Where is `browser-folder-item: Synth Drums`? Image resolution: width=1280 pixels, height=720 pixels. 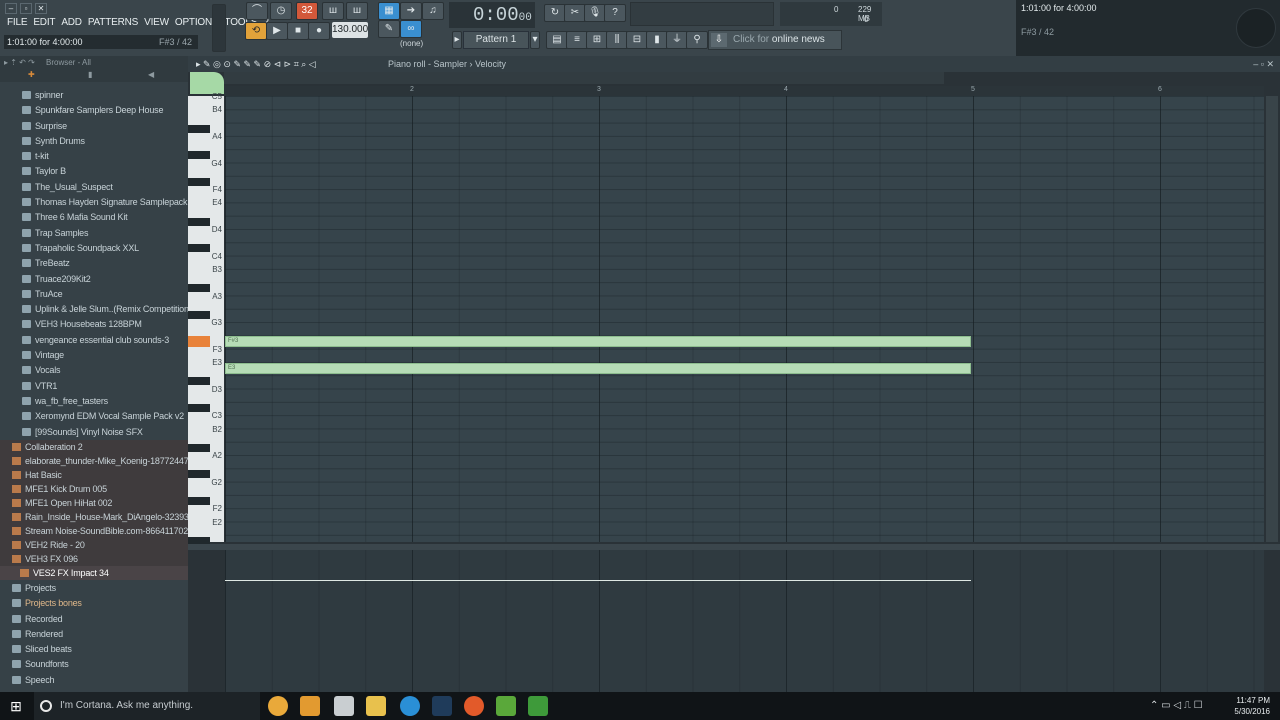
browser-folder-item: Synth Drums is located at coordinates (94, 141).